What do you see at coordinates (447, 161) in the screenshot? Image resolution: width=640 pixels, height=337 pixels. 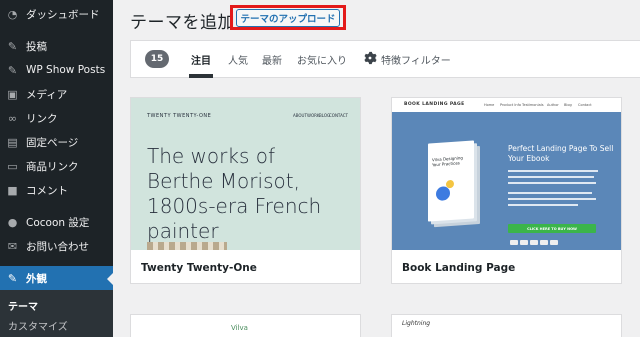 I see `preview-book-cover-text: Vilva Designing Your Practices` at bounding box center [447, 161].